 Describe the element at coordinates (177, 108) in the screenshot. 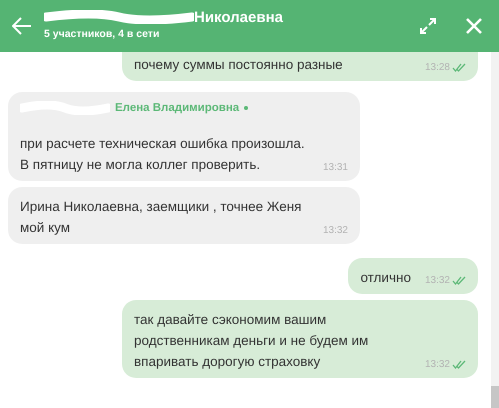

I see `sender-name: Елена Владимировна` at that location.